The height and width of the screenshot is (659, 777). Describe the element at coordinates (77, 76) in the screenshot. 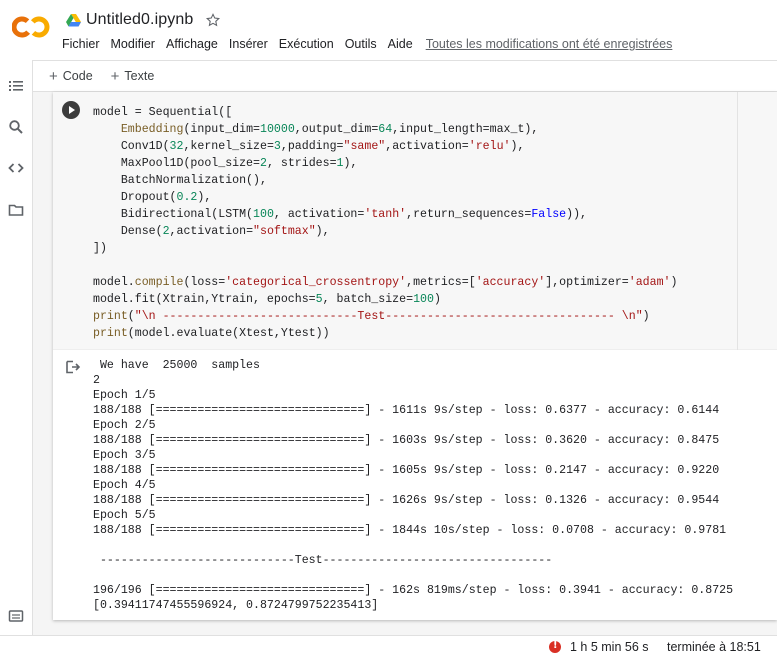

I see `add-code-label: Code` at that location.